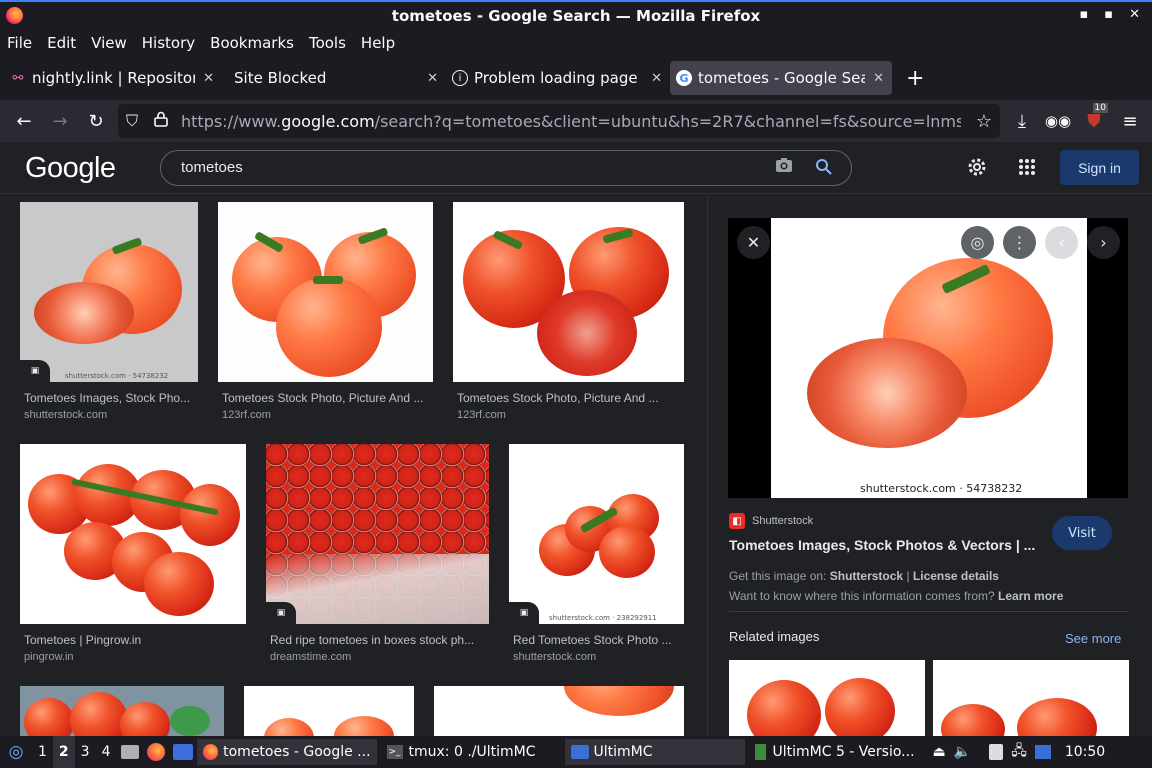 The height and width of the screenshot is (768, 1152). Describe the element at coordinates (132, 121) in the screenshot. I see `shield-icon: ⛉` at that location.